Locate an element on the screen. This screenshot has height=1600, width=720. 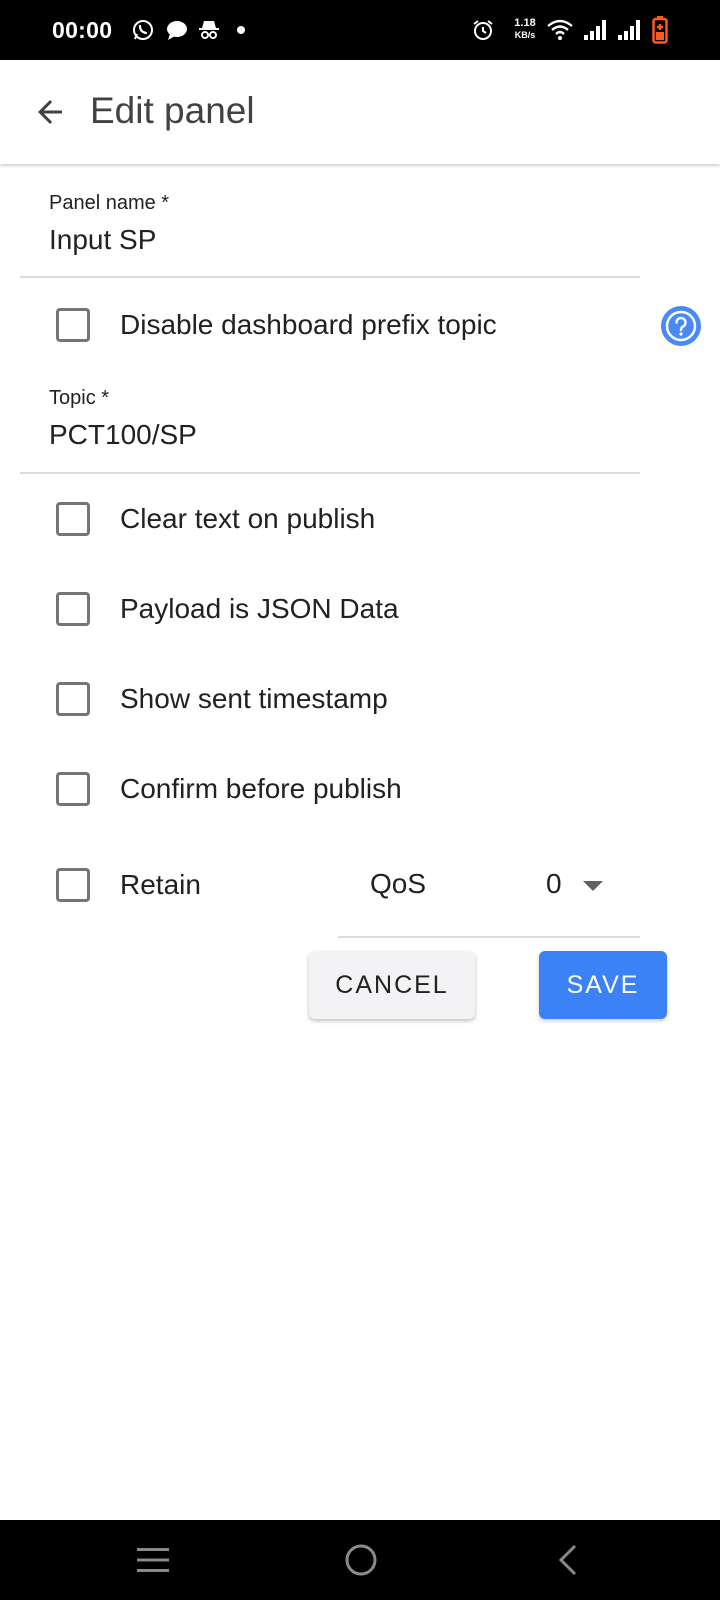
home-icon is located at coordinates (361, 1560).